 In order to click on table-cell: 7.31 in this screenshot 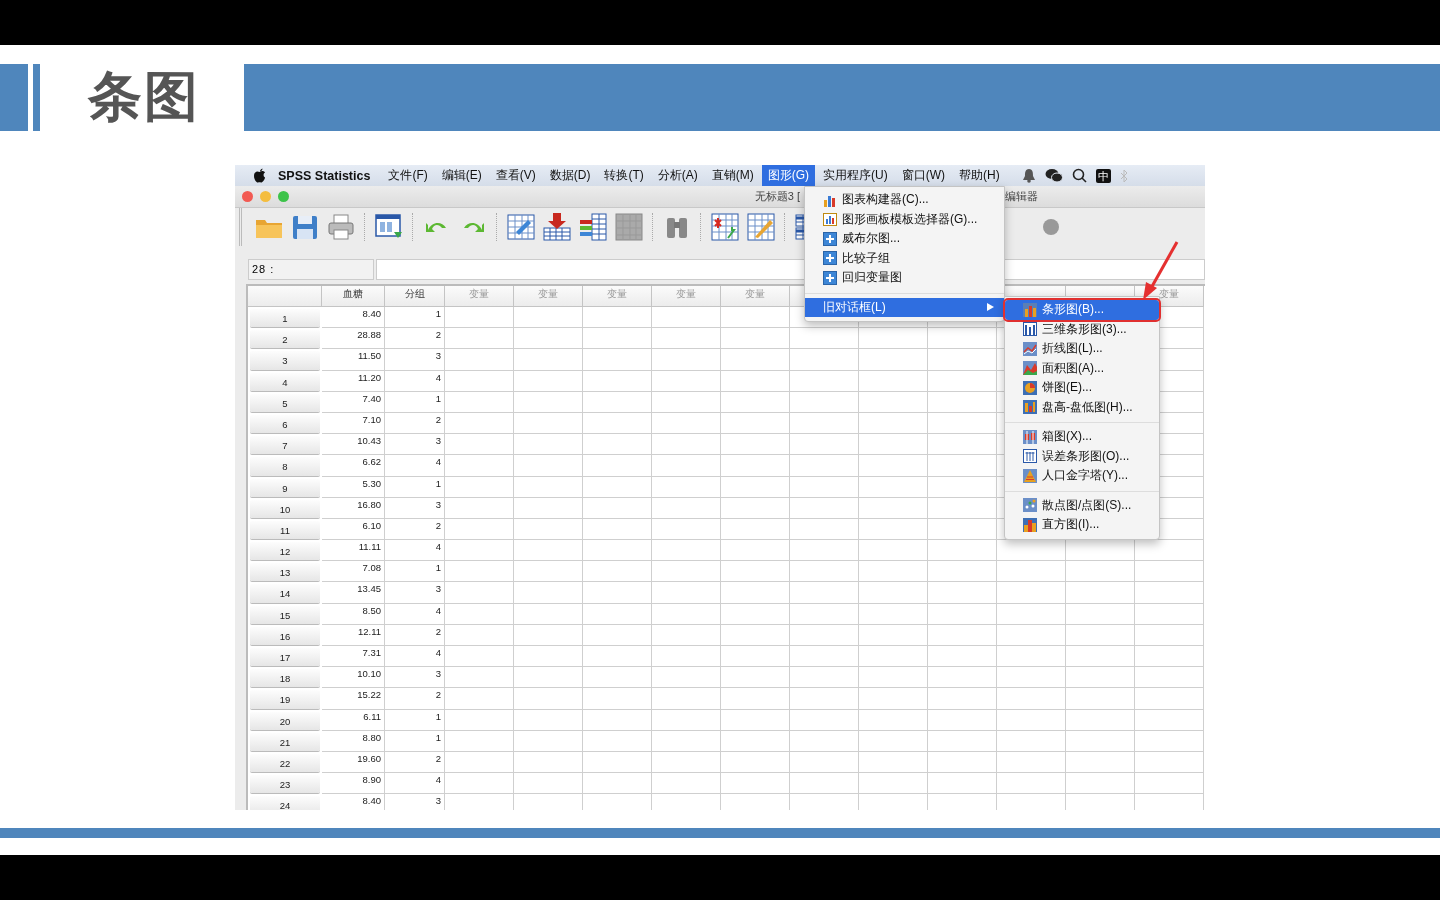, I will do `click(353, 657)`.